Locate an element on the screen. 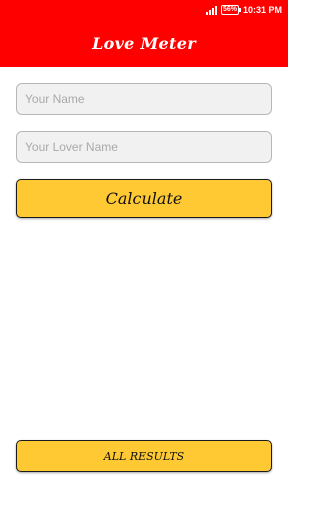  calculate-button-label: Calculate is located at coordinates (144, 198).